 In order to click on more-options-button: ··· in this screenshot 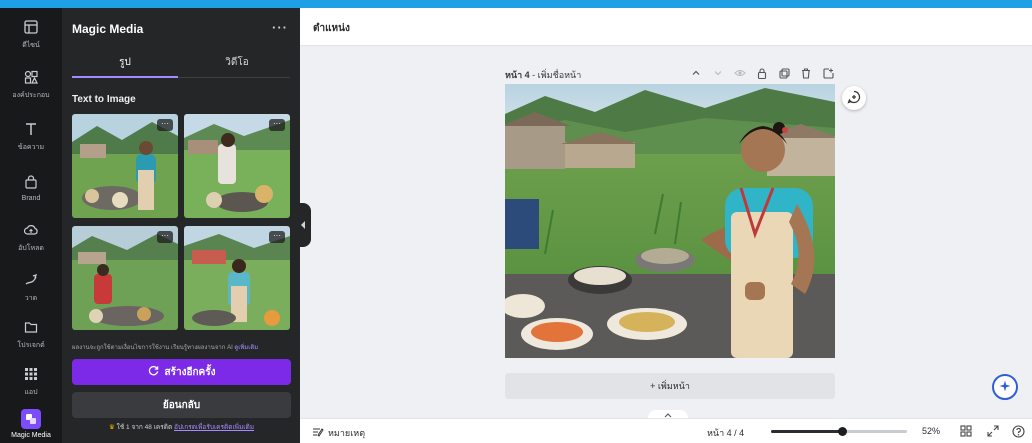, I will do `click(280, 27)`.